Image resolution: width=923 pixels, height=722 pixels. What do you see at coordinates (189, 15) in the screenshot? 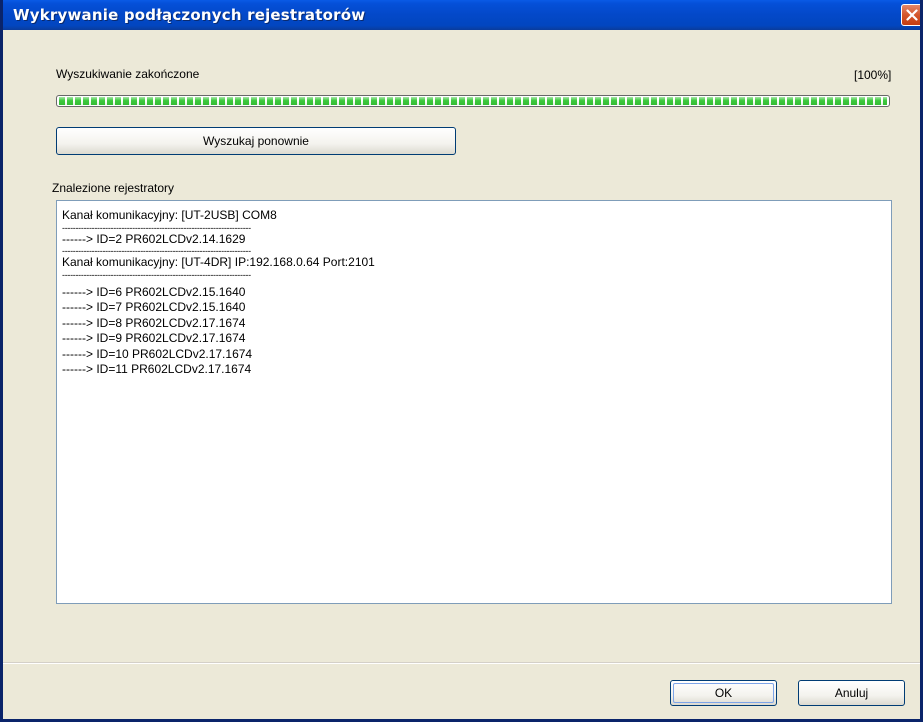
I see `window-title: Wykrywanie podłączonych rejestratorów` at bounding box center [189, 15].